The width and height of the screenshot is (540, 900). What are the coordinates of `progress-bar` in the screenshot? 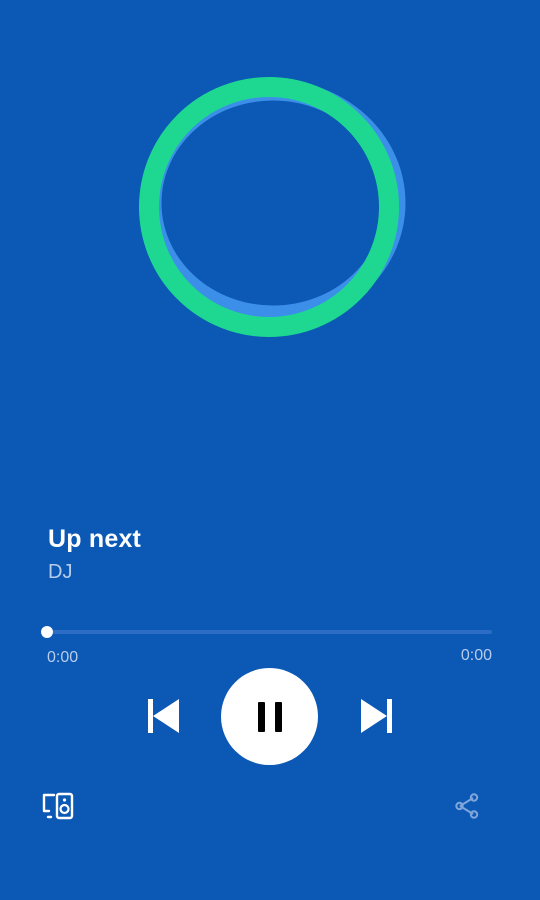 It's located at (267, 631).